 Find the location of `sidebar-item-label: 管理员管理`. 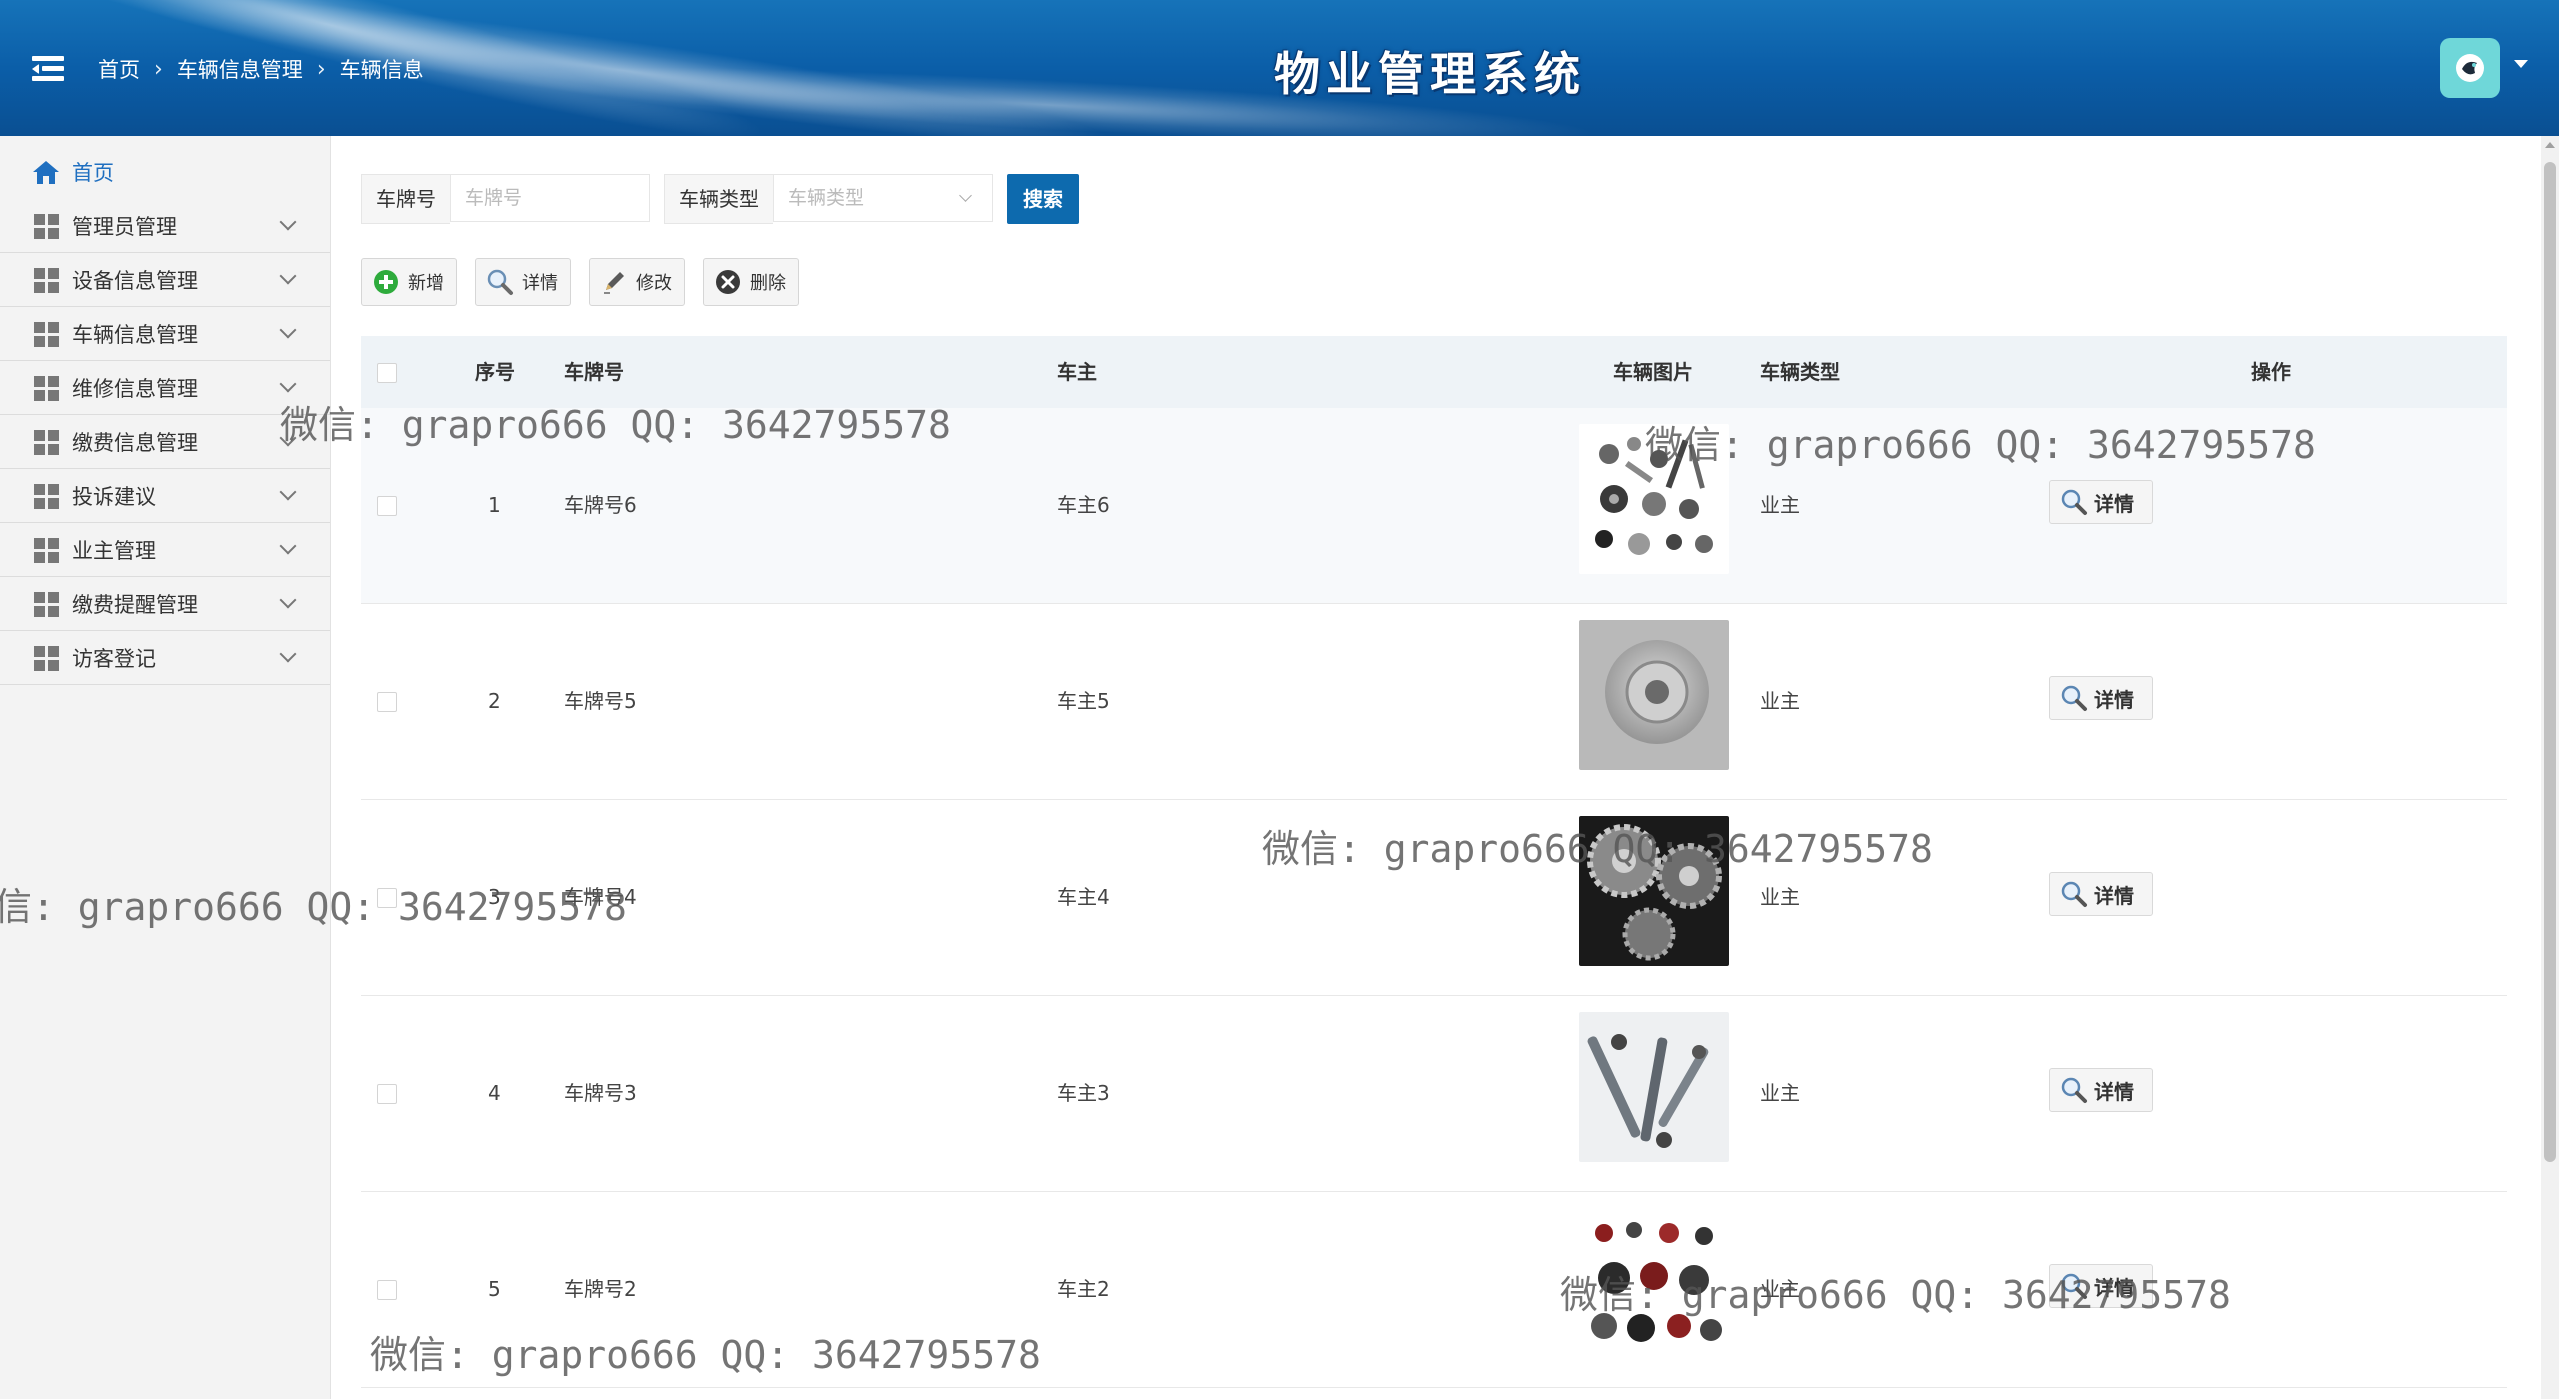

sidebar-item-label: 管理员管理 is located at coordinates (124, 227).